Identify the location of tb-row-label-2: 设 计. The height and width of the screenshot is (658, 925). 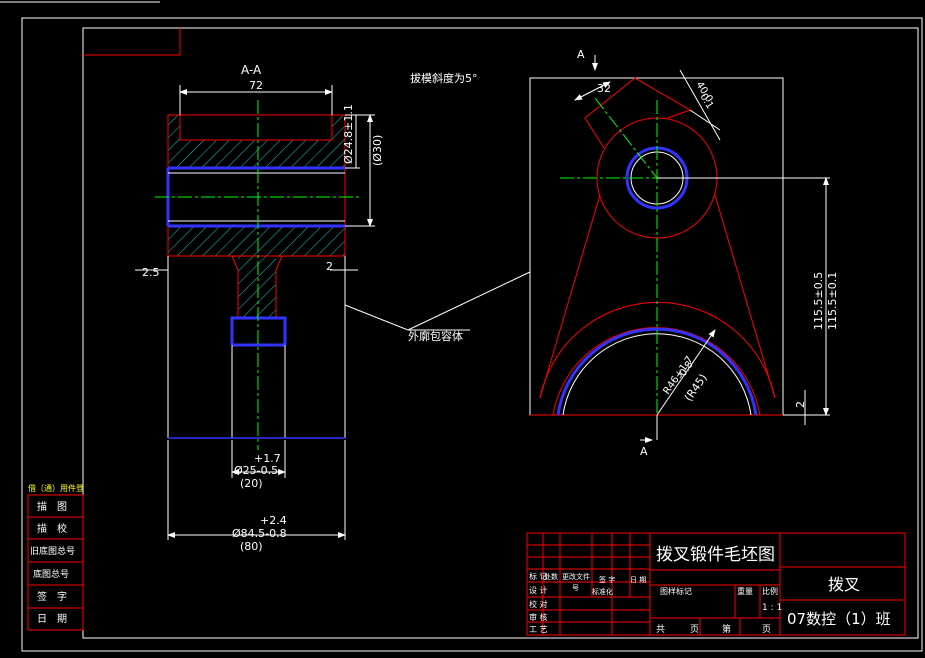
(538, 590).